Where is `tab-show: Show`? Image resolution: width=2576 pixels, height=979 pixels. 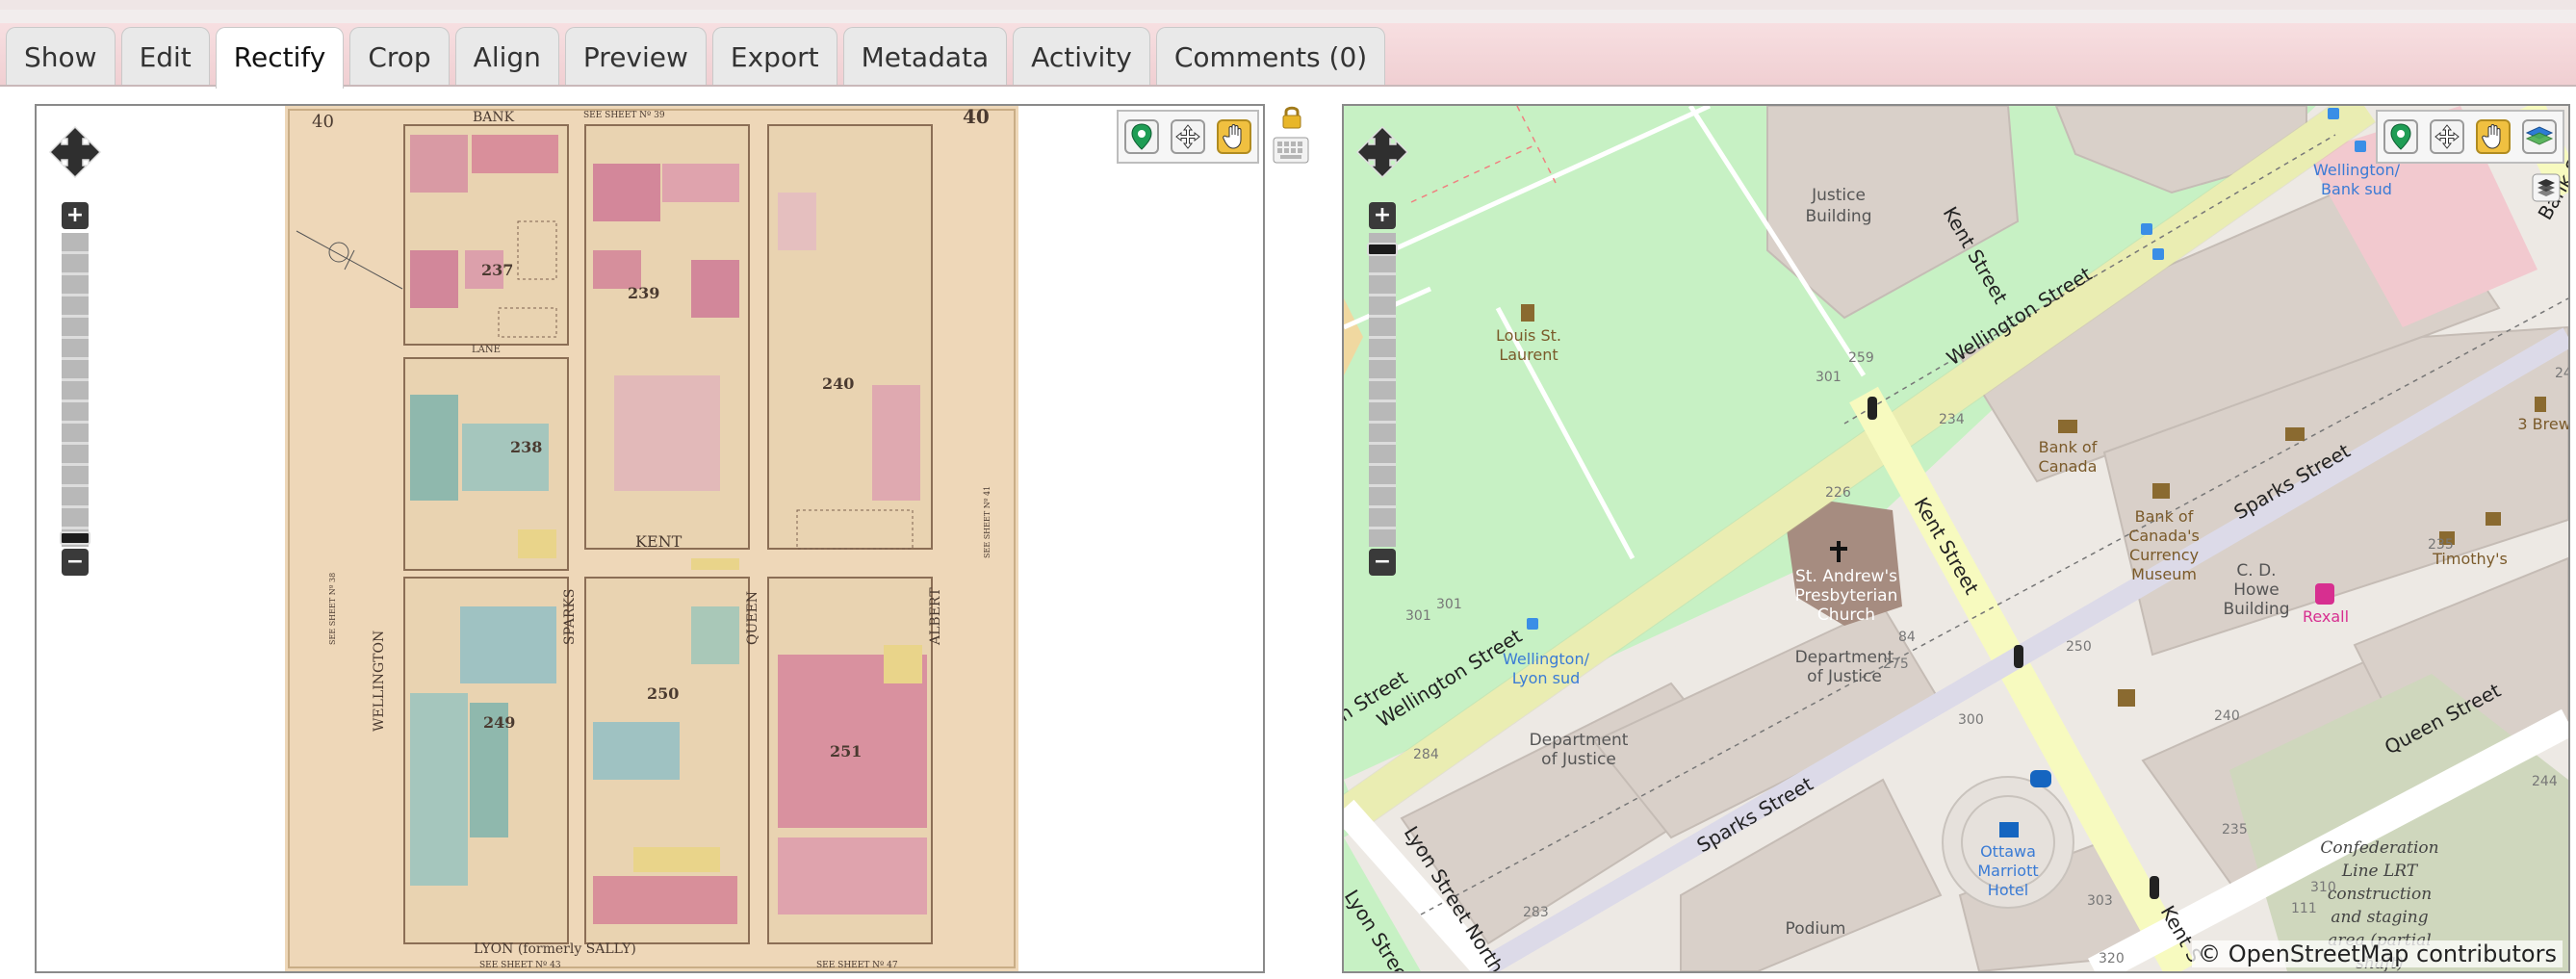 tab-show: Show is located at coordinates (61, 56).